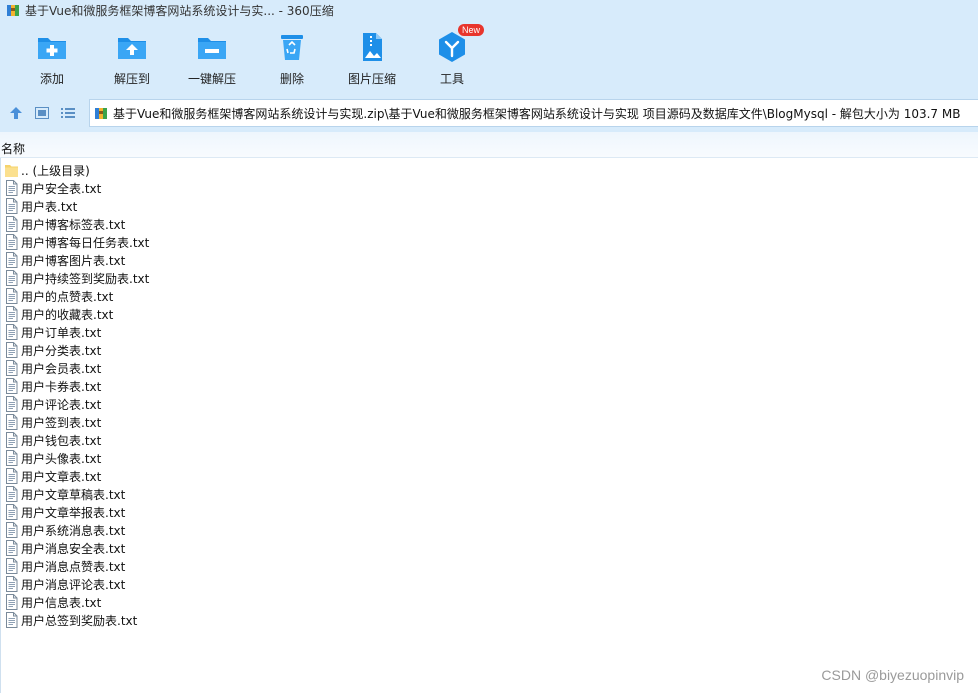 Image resolution: width=978 pixels, height=693 pixels. Describe the element at coordinates (73, 512) in the screenshot. I see `file-name: 用户文章举报表.txt` at that location.